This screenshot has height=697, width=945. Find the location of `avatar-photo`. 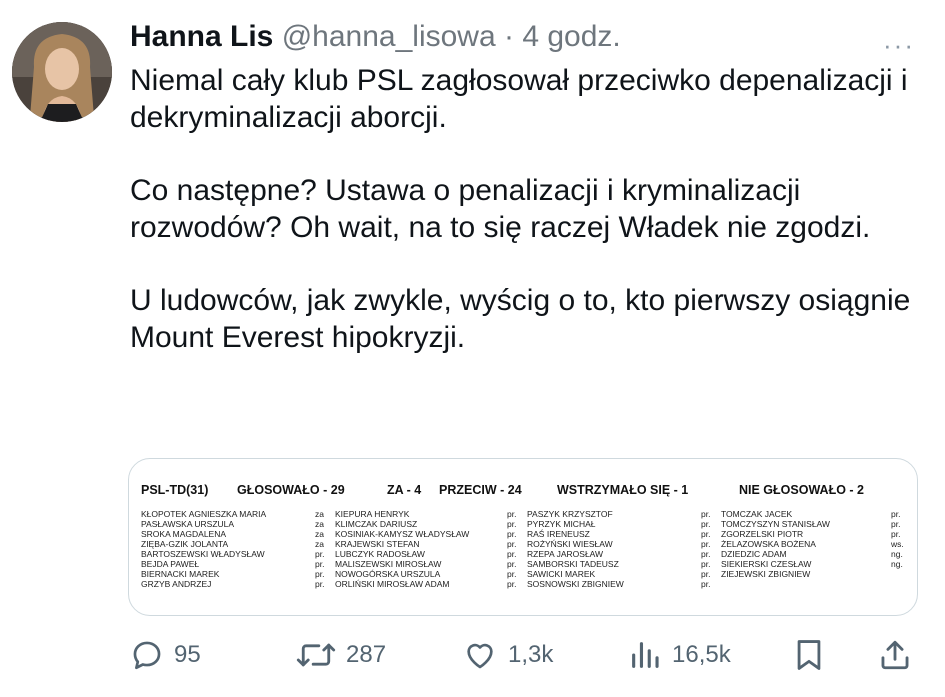

avatar-photo is located at coordinates (62, 72).